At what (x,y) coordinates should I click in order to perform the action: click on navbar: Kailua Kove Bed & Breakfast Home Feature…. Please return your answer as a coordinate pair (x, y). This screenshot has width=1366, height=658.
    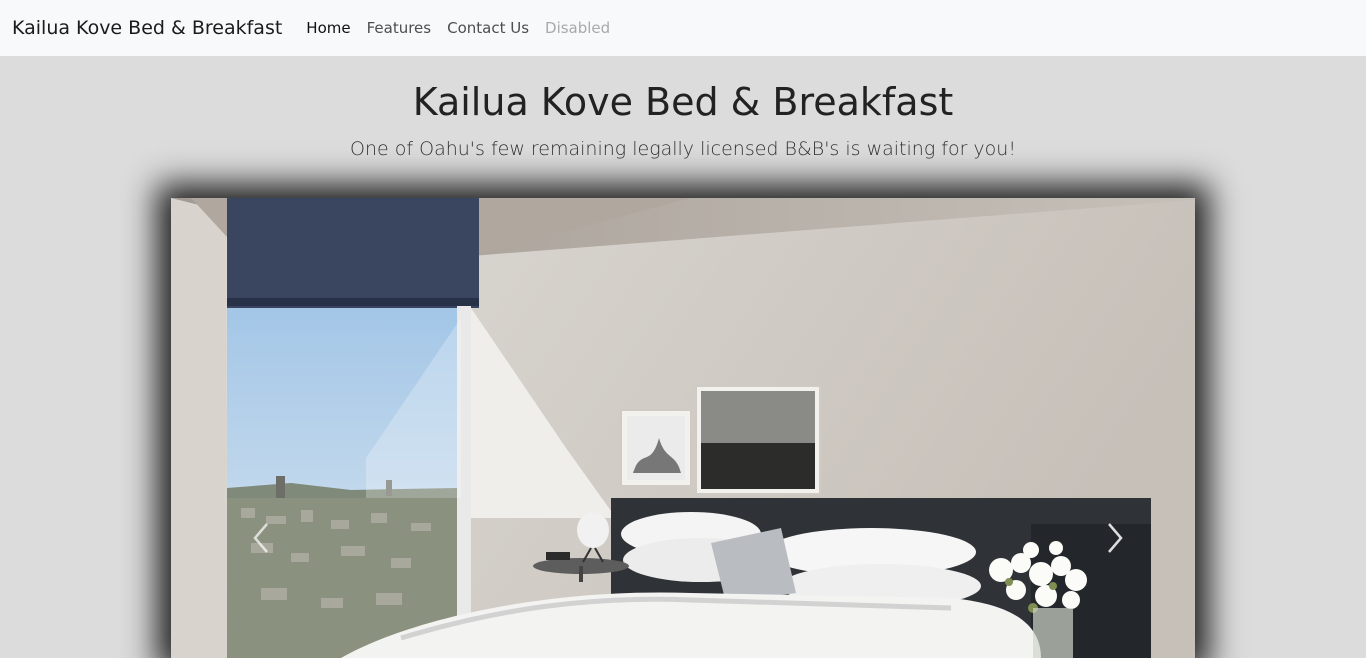
    Looking at the image, I should click on (683, 28).